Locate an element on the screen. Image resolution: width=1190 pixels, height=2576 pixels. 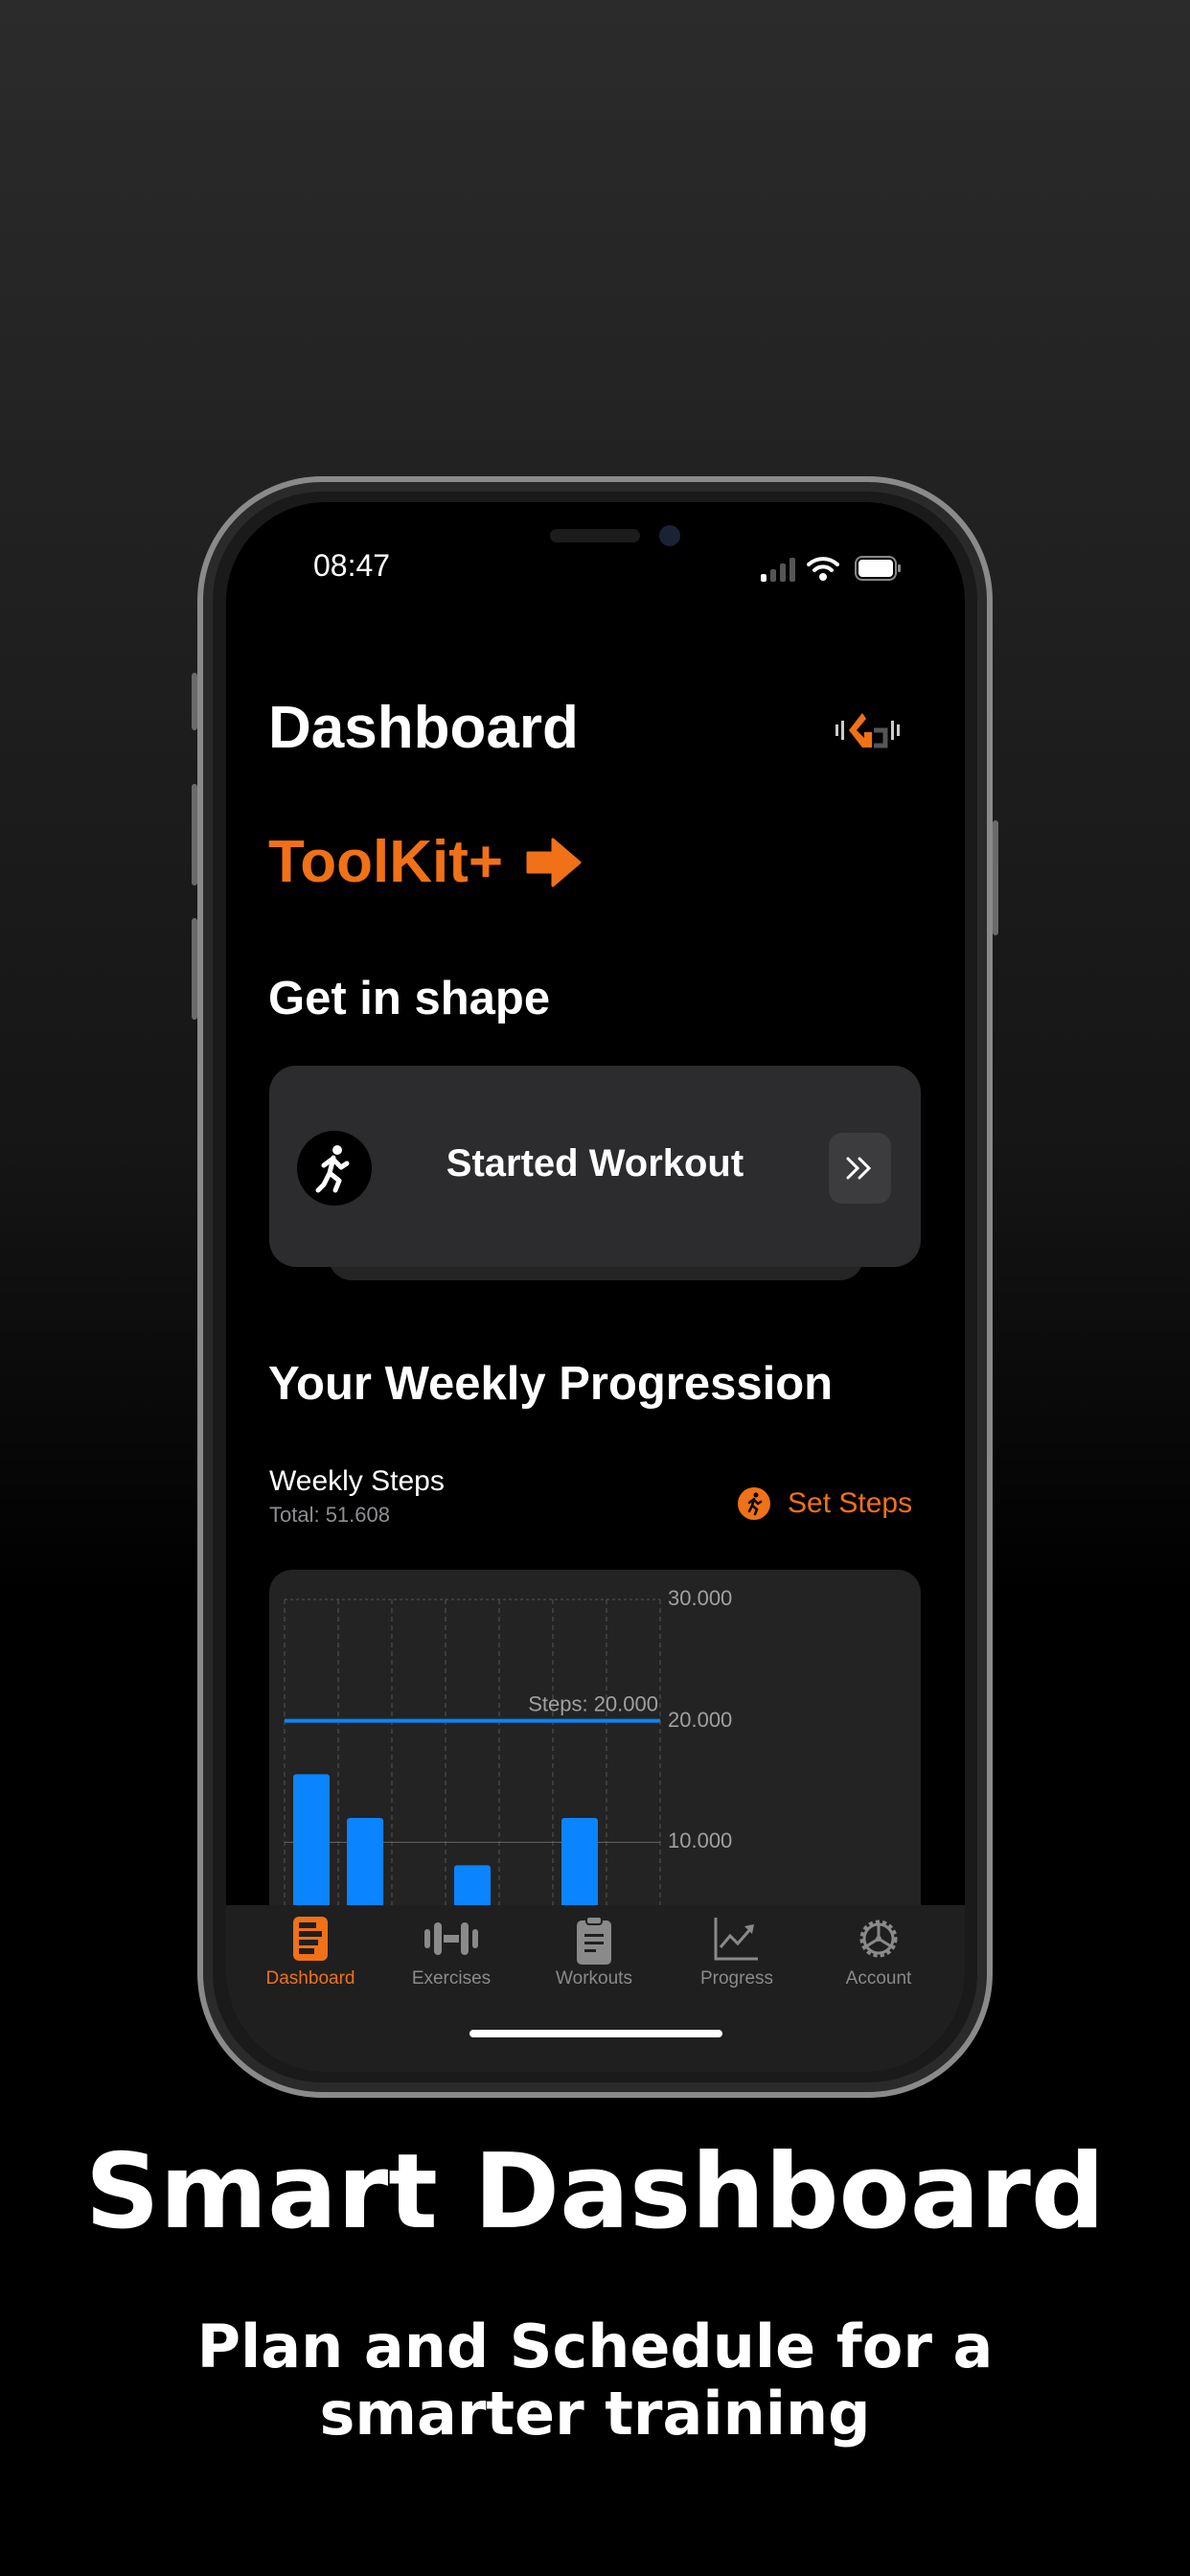
marketing-subline-2: smarter training is located at coordinates (595, 2414).